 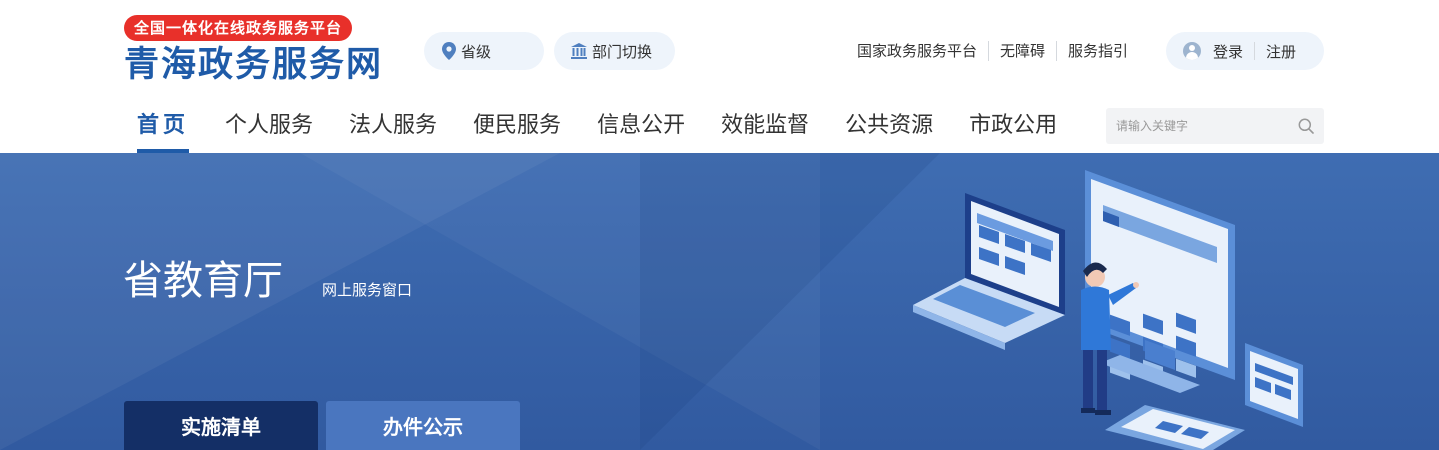 I want to click on user-avatar-icon, so click(x=1192, y=51).